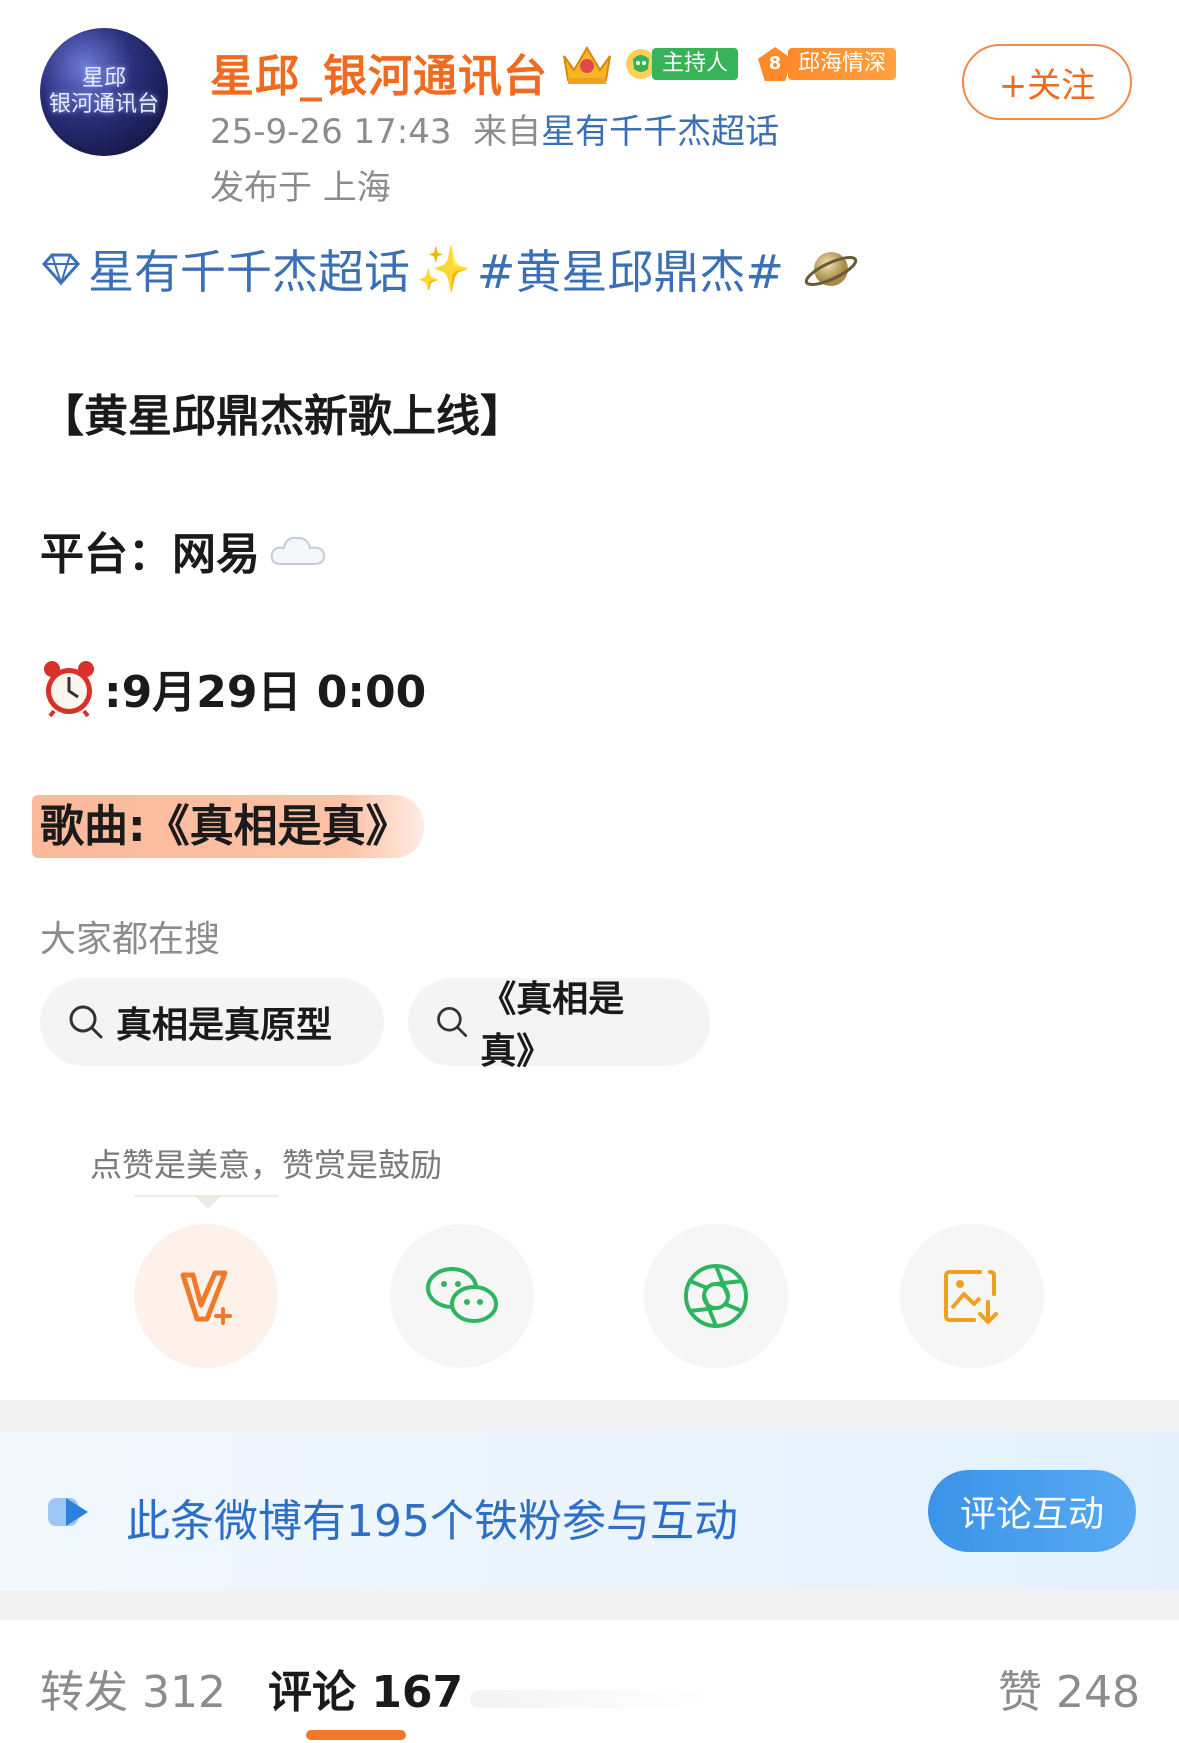 The image size is (1179, 1743). I want to click on wechat-icon, so click(462, 1295).